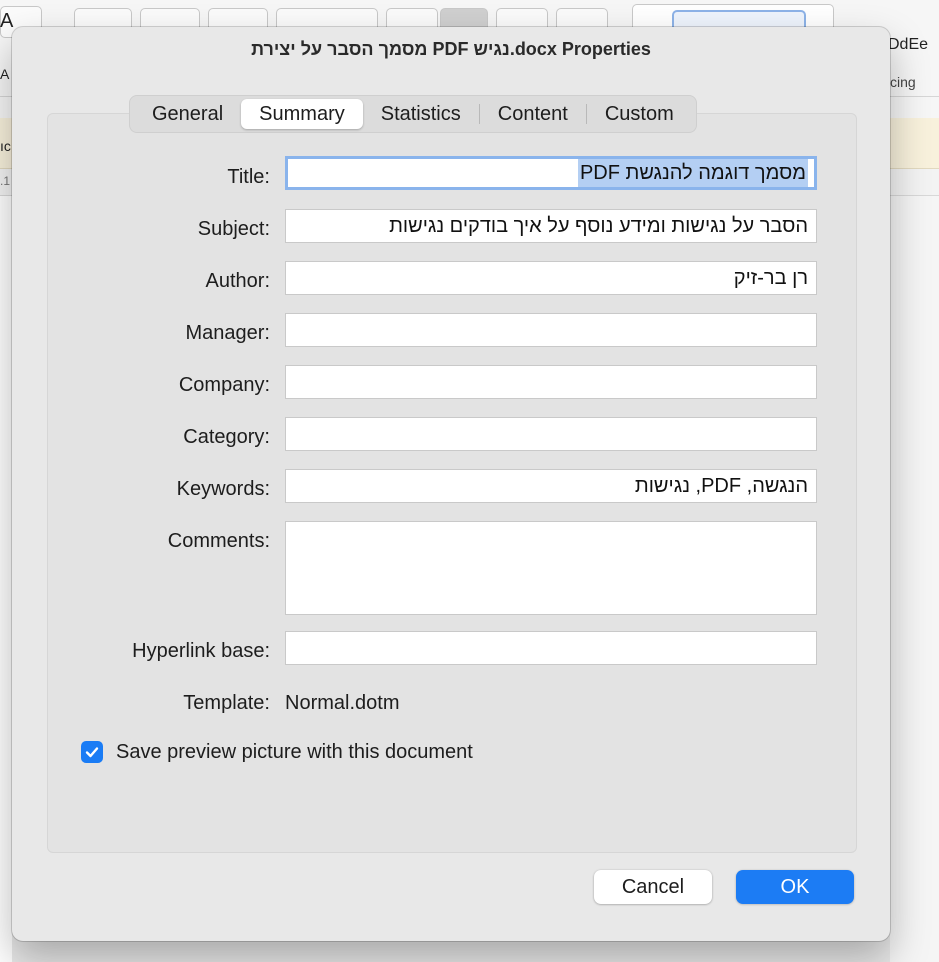 The image size is (939, 962). I want to click on font-a-fragment: A, so click(7, 21).